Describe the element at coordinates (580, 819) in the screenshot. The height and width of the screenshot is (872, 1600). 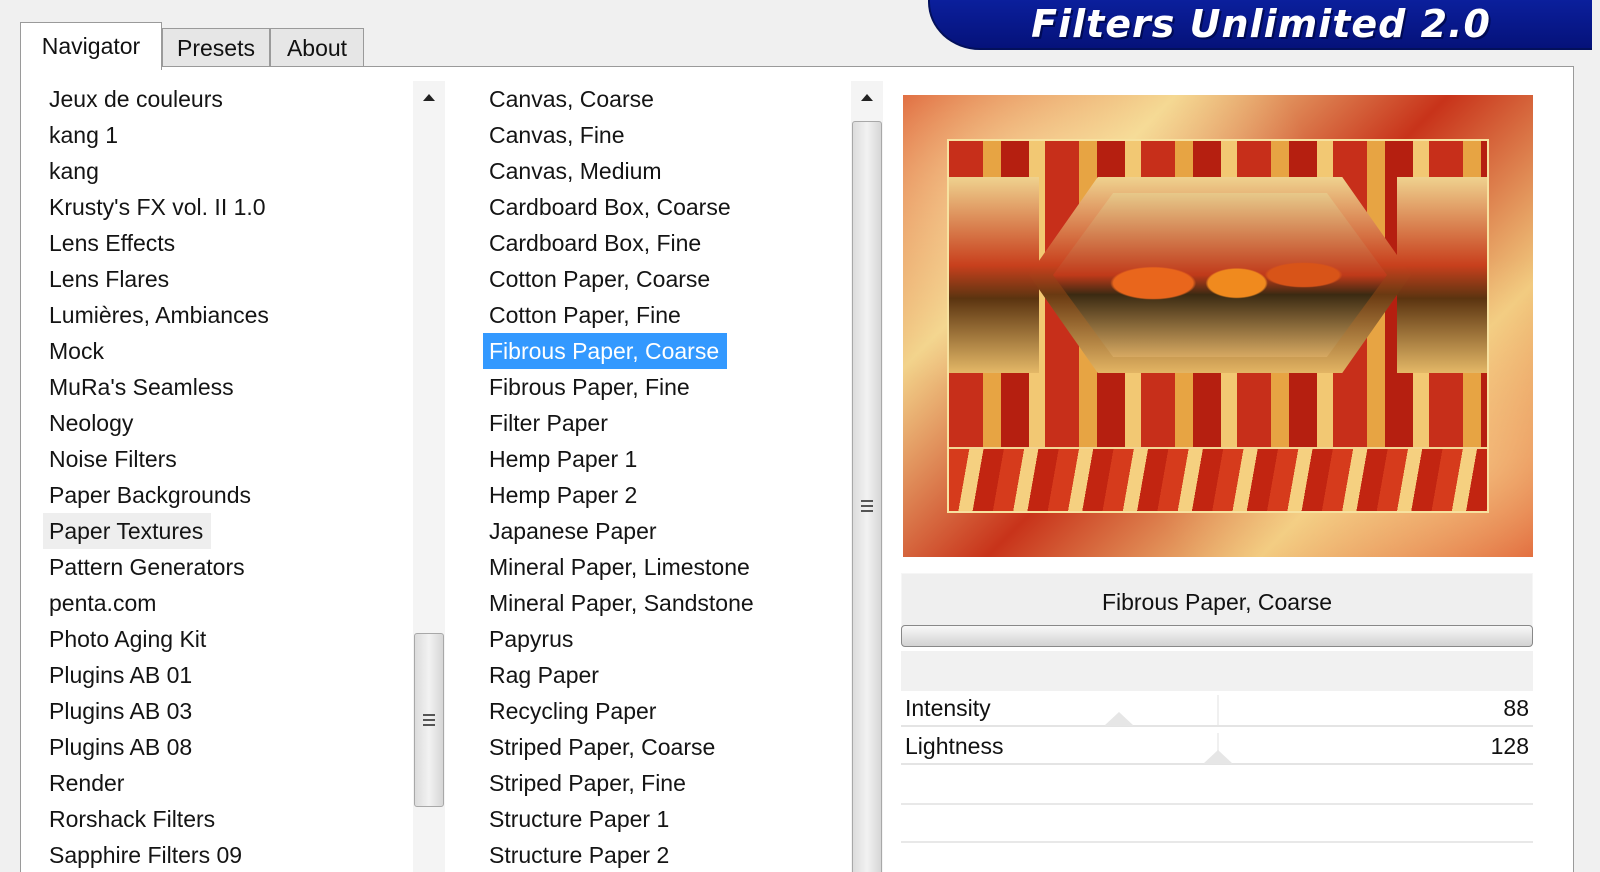
I see `filter-item: Structure Paper 1` at that location.